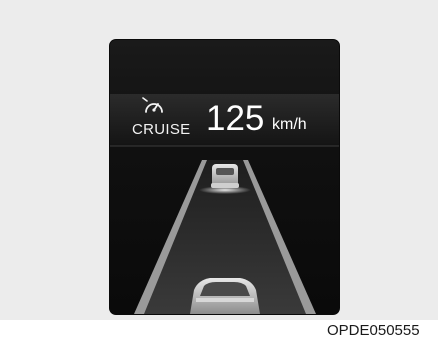 Image resolution: width=438 pixels, height=345 pixels. I want to click on cruise-label: CRUISE, so click(161, 129).